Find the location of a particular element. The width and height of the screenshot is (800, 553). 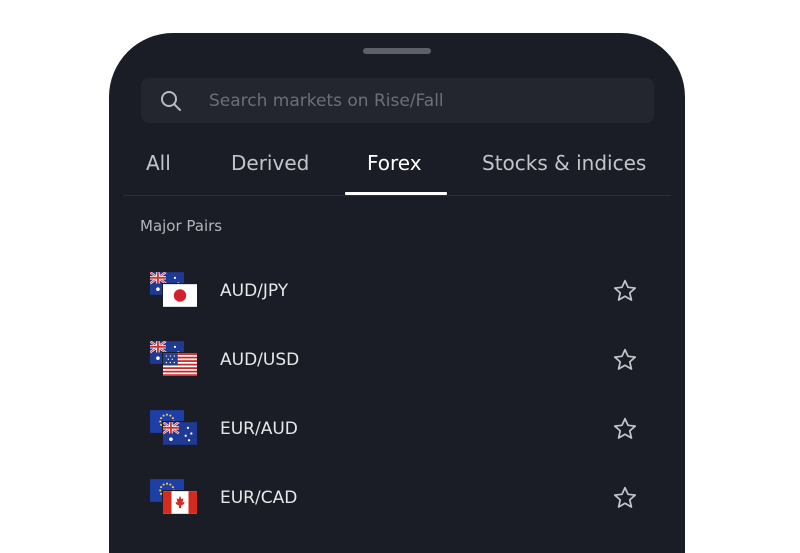

tabs-divider is located at coordinates (397, 195).